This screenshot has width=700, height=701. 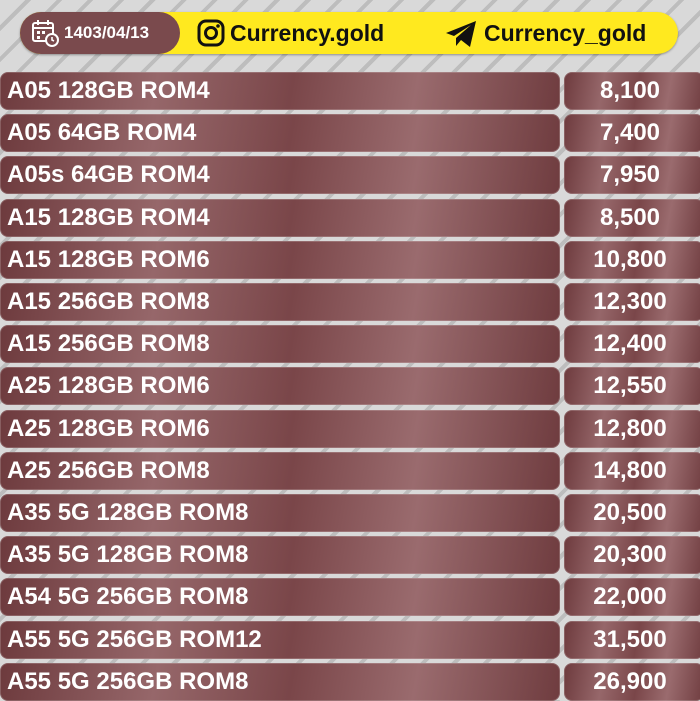 What do you see at coordinates (280, 91) in the screenshot?
I see `model-name: A05 128GB ROM4` at bounding box center [280, 91].